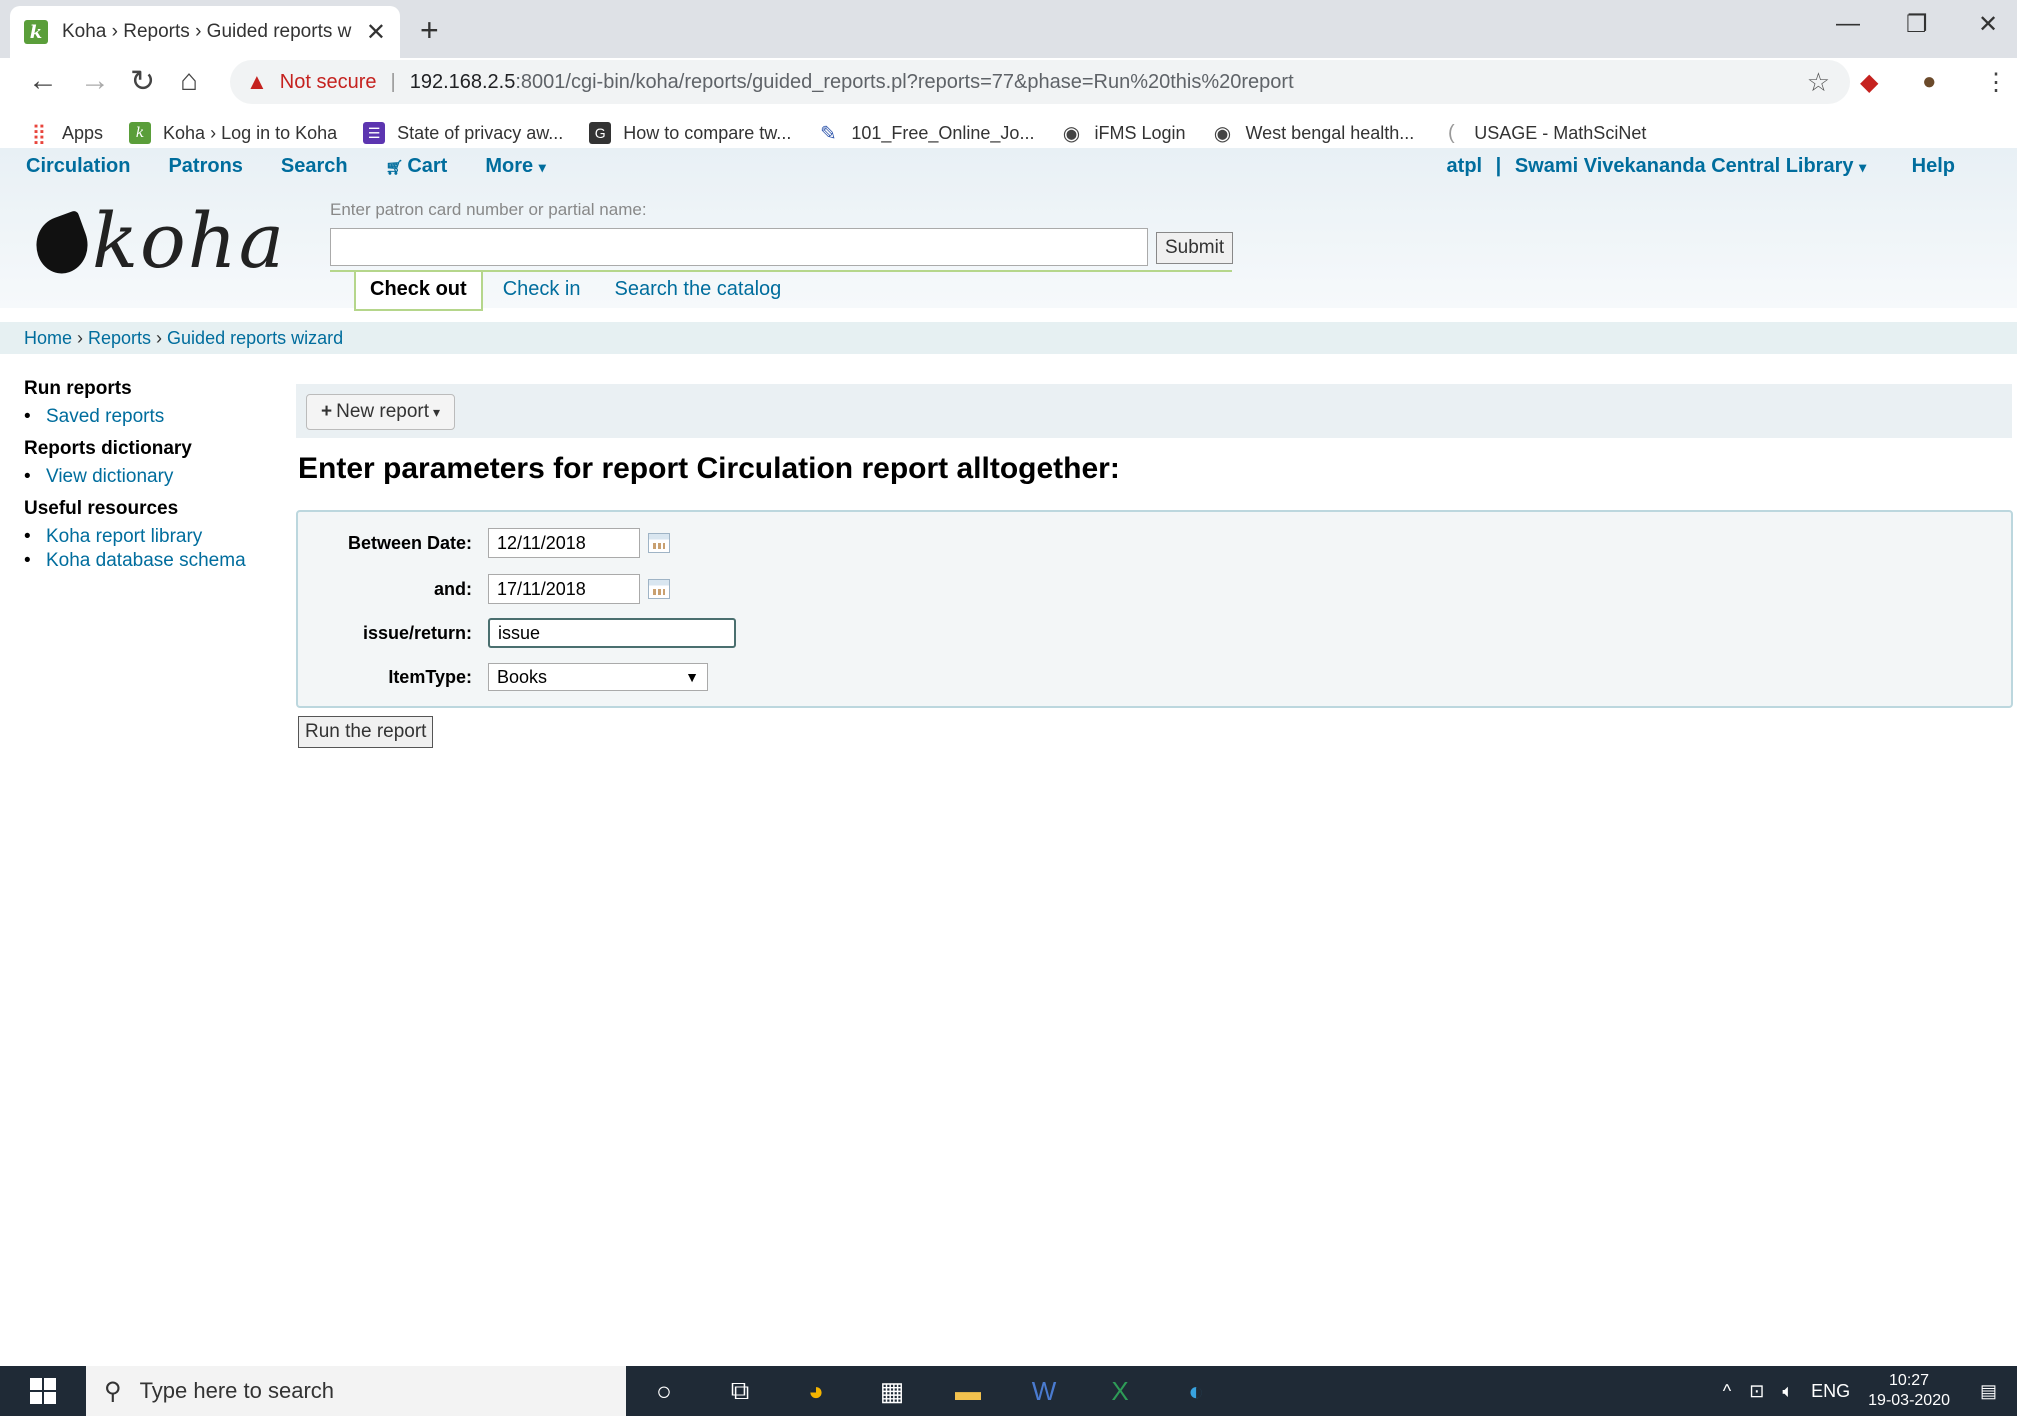  What do you see at coordinates (1222, 133) in the screenshot?
I see `globe-icon: ◉` at bounding box center [1222, 133].